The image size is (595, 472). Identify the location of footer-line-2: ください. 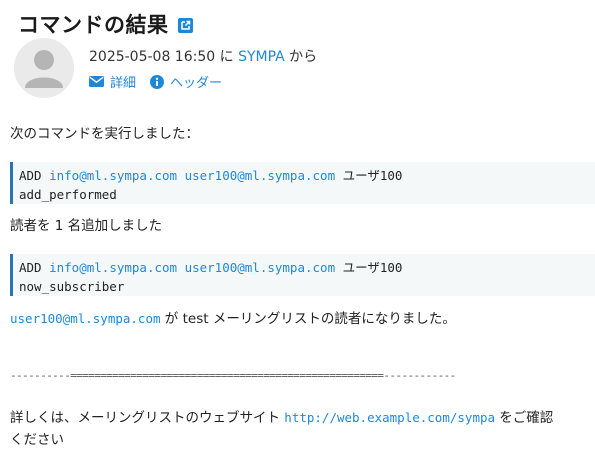
(37, 440).